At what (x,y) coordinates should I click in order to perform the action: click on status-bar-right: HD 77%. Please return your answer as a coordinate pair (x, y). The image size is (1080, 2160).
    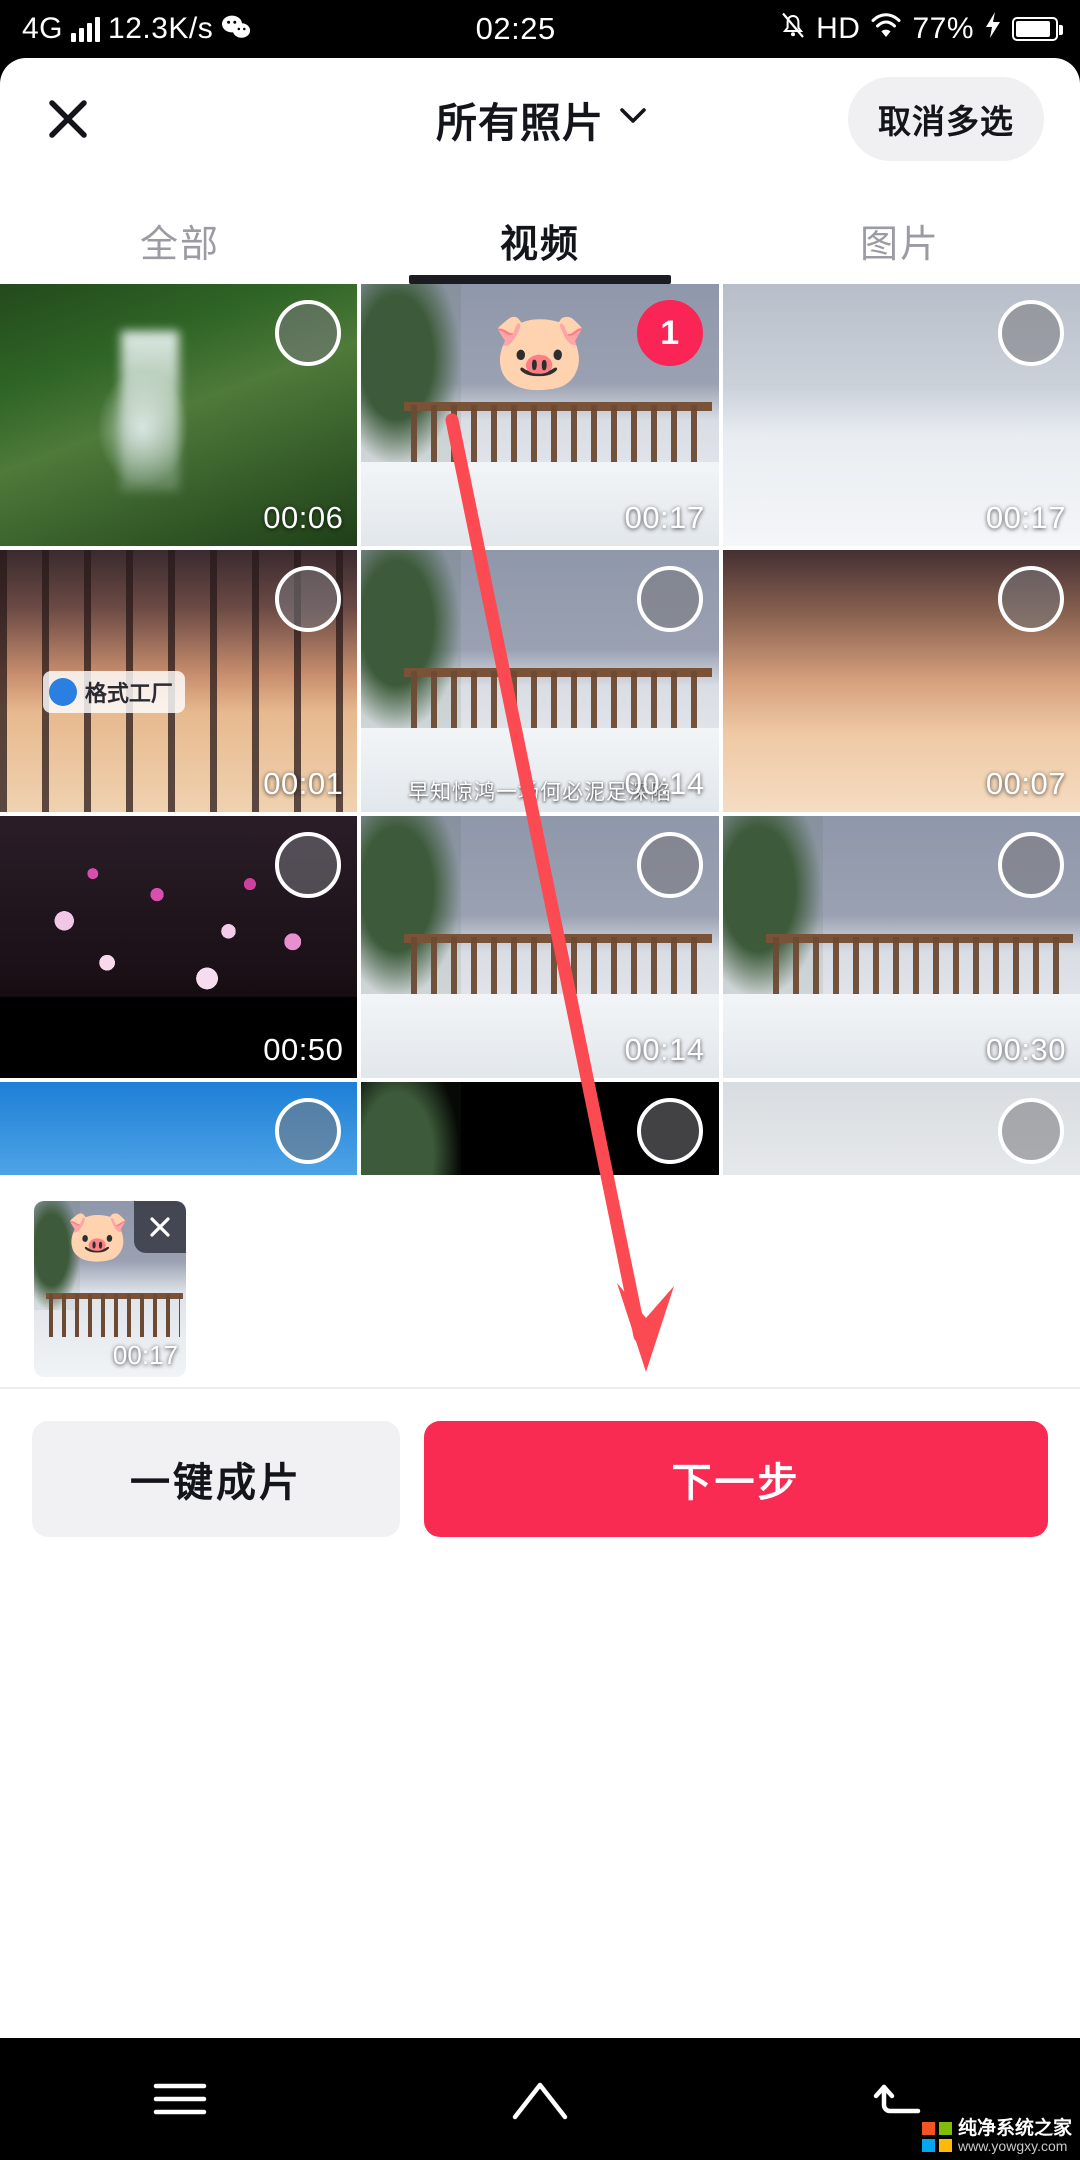
    Looking at the image, I should click on (930, 29).